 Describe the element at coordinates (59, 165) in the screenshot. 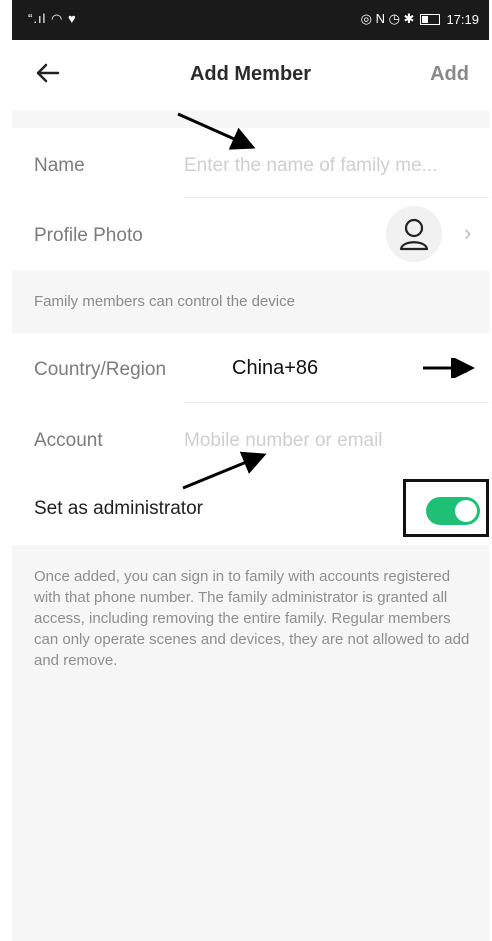

I see `name-label: Name` at that location.